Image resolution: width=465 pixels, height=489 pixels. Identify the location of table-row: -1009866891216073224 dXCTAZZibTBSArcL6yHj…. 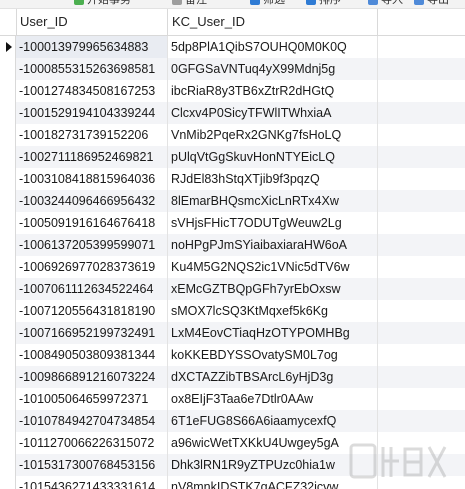
(232, 377).